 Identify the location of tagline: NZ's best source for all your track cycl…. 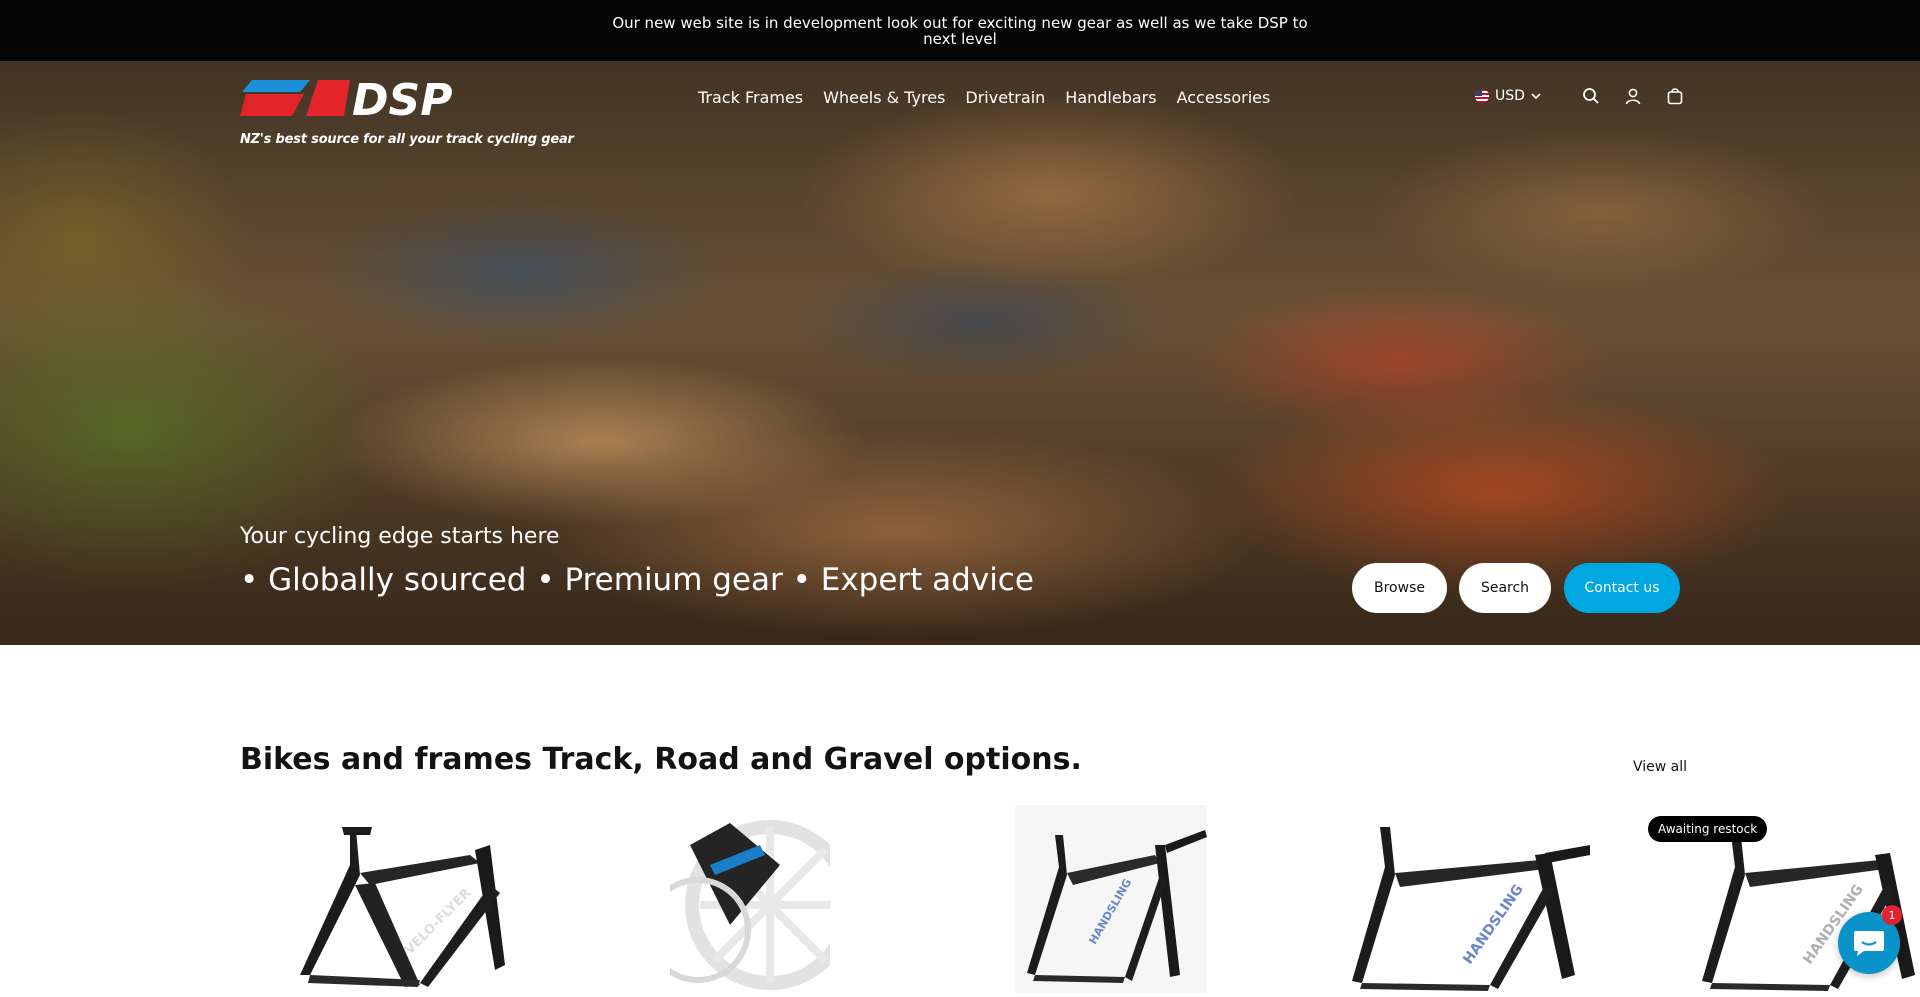
(407, 139).